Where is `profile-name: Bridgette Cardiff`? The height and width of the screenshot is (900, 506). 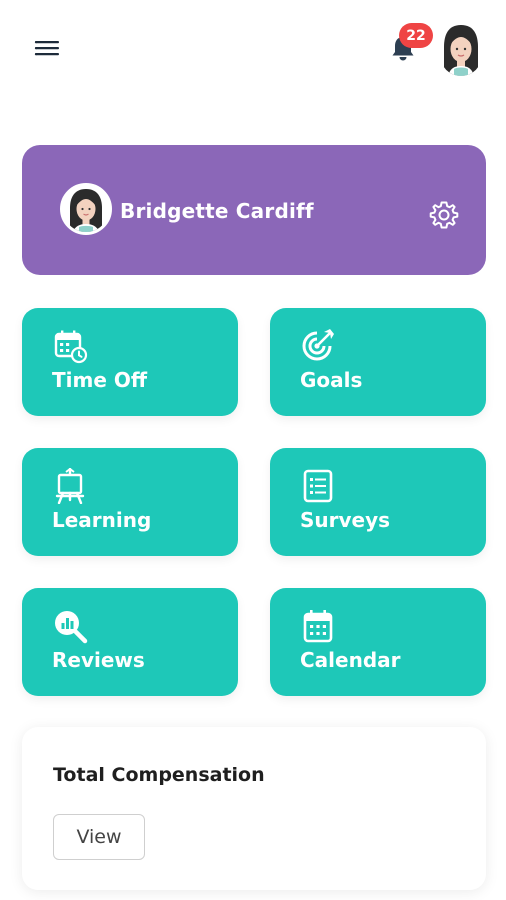 profile-name: Bridgette Cardiff is located at coordinates (217, 211).